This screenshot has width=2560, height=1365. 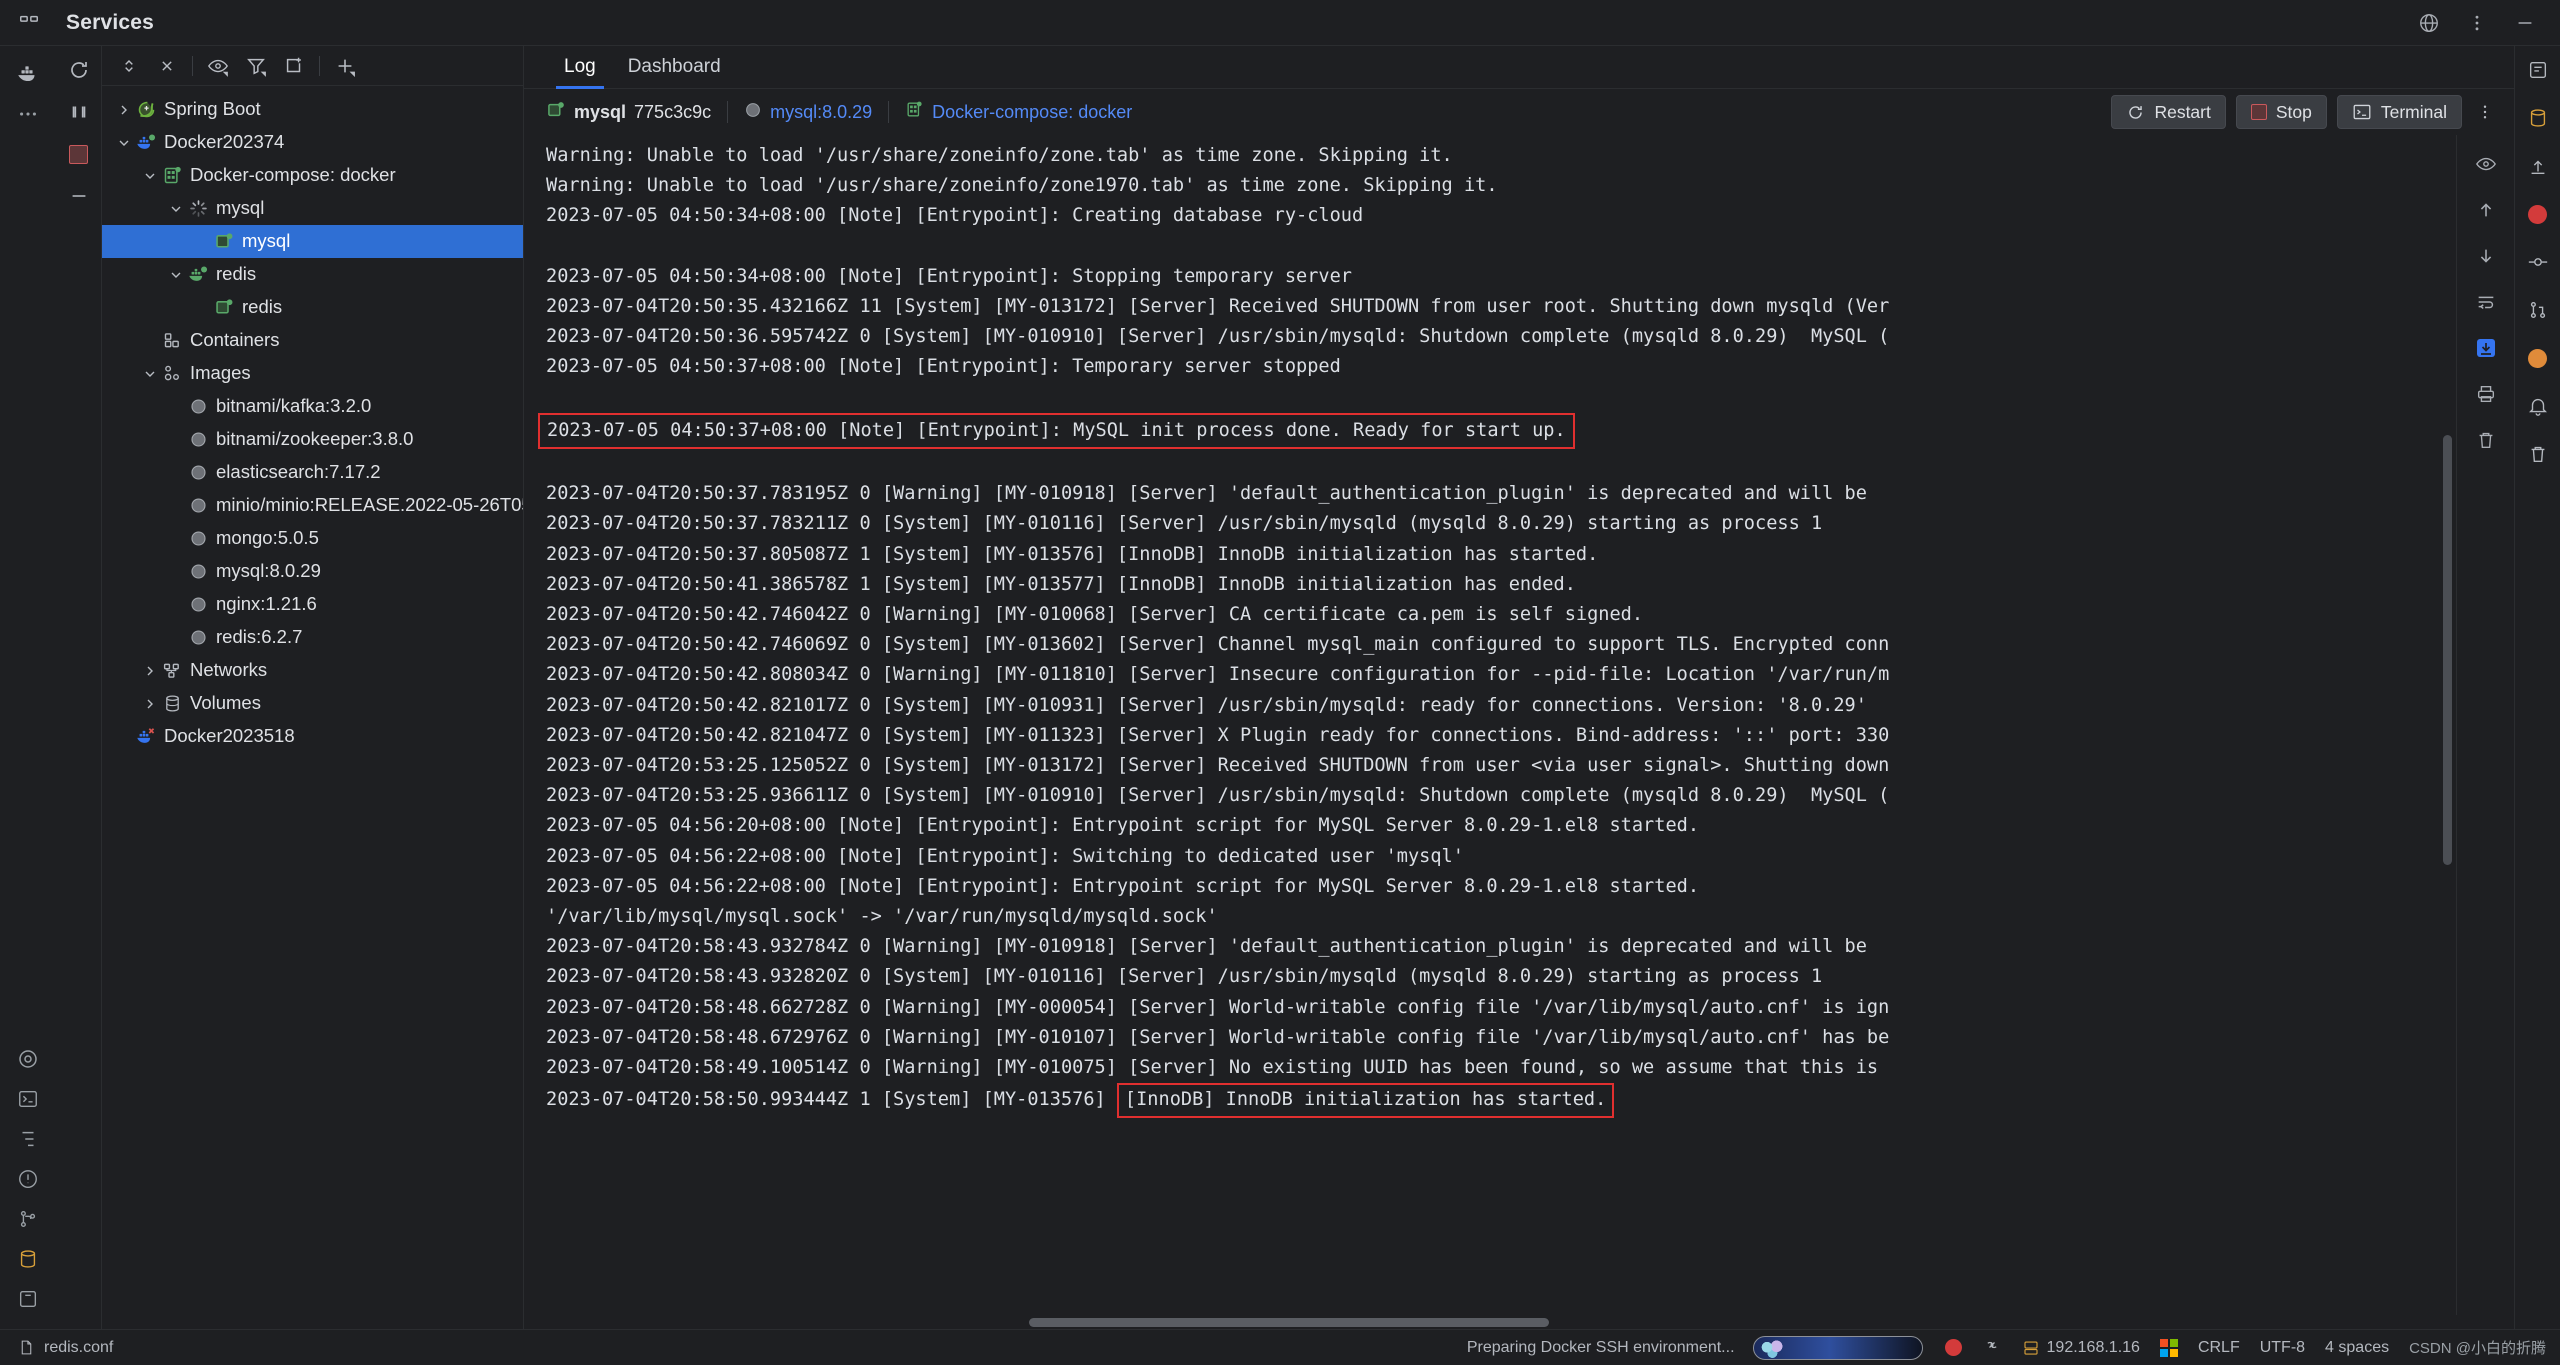 What do you see at coordinates (172, 671) in the screenshot?
I see `networks-icon` at bounding box center [172, 671].